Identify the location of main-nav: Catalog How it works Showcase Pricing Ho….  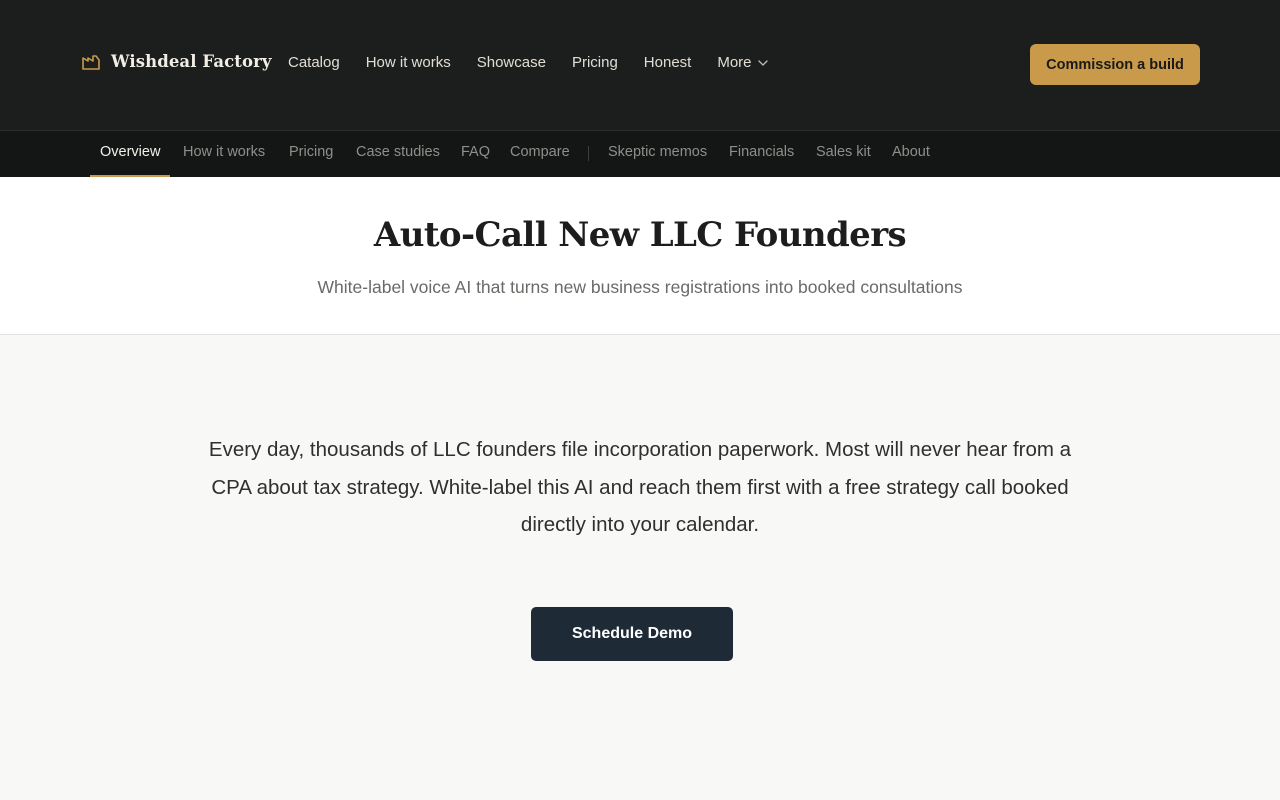
(528, 62).